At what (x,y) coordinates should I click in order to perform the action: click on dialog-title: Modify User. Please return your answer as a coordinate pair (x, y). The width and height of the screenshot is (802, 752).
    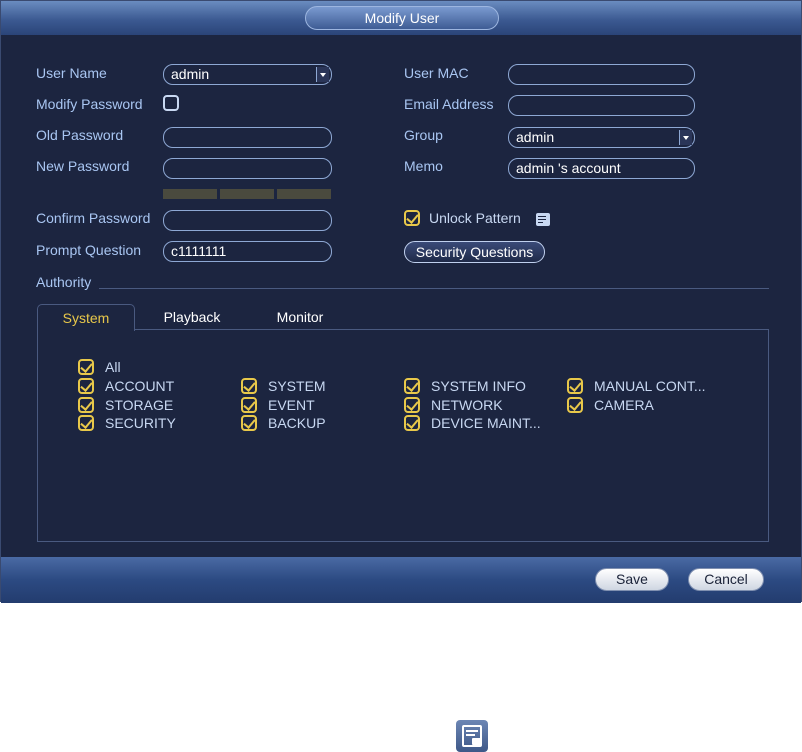
    Looking at the image, I should click on (402, 18).